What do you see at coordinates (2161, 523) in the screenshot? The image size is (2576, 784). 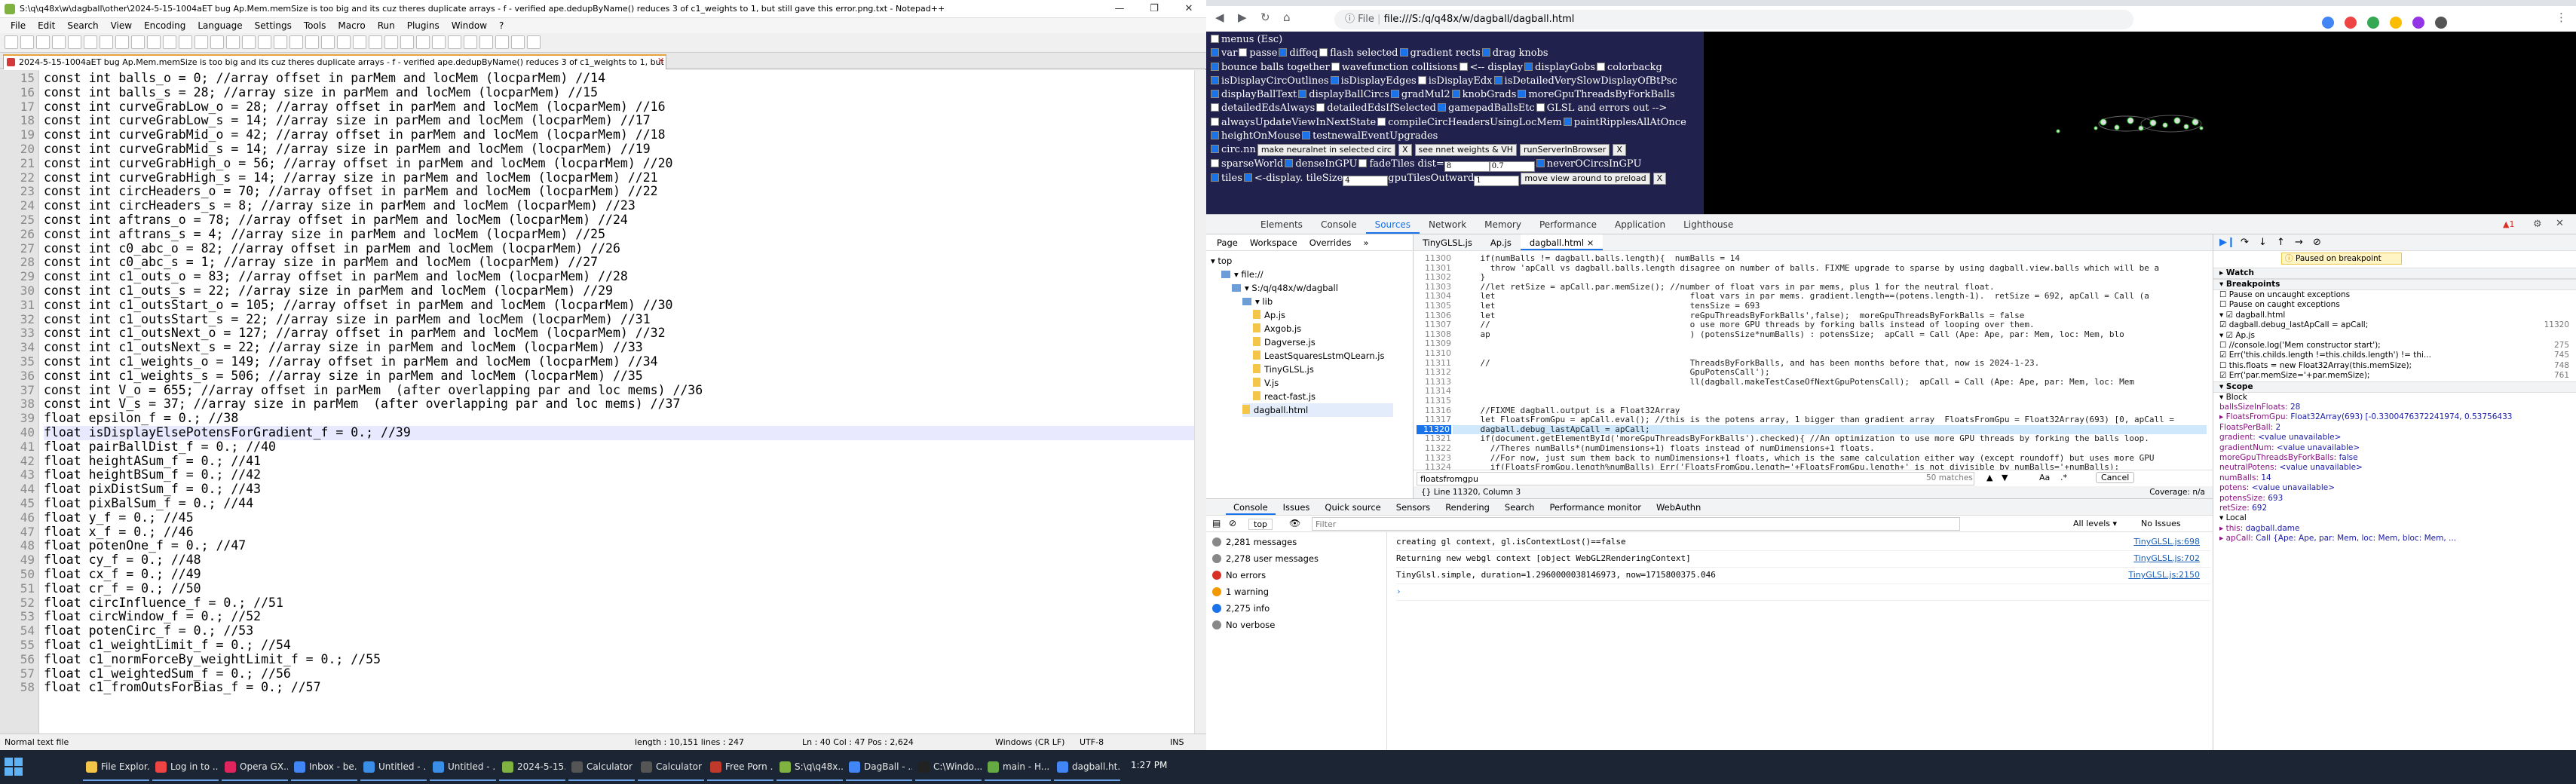 I see `issues-count: No Issues` at bounding box center [2161, 523].